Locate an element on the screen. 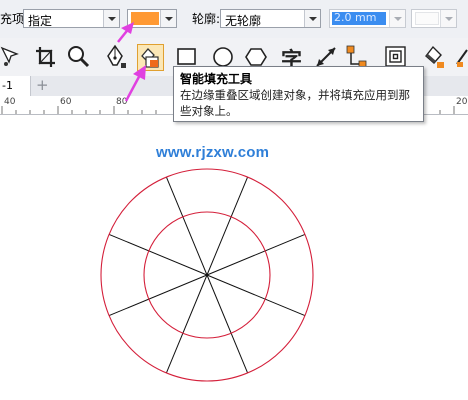  crop-icon is located at coordinates (45, 57).